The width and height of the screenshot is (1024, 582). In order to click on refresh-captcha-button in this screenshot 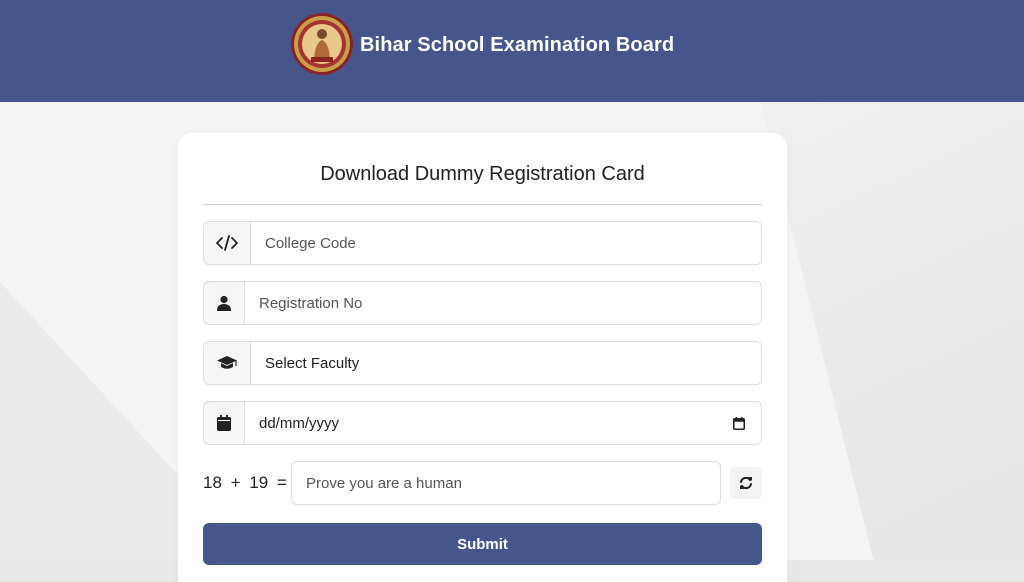, I will do `click(746, 483)`.